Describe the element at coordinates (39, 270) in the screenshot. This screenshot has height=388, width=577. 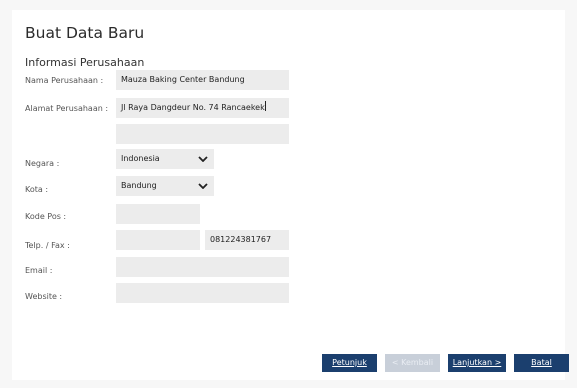
I see `email-label: Email :` at that location.